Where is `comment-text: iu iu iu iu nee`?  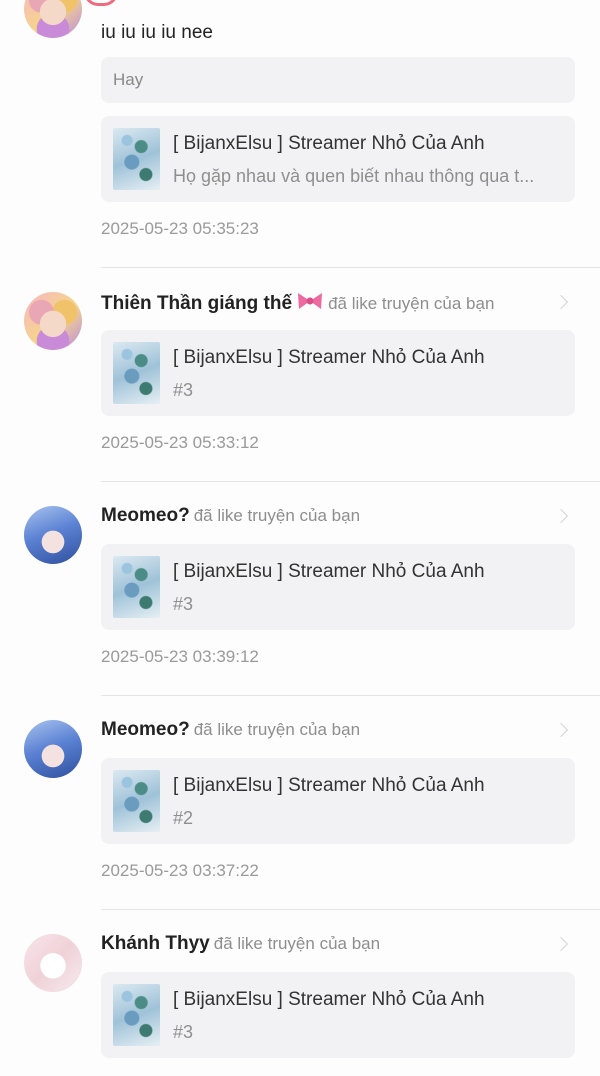 comment-text: iu iu iu iu nee is located at coordinates (157, 32).